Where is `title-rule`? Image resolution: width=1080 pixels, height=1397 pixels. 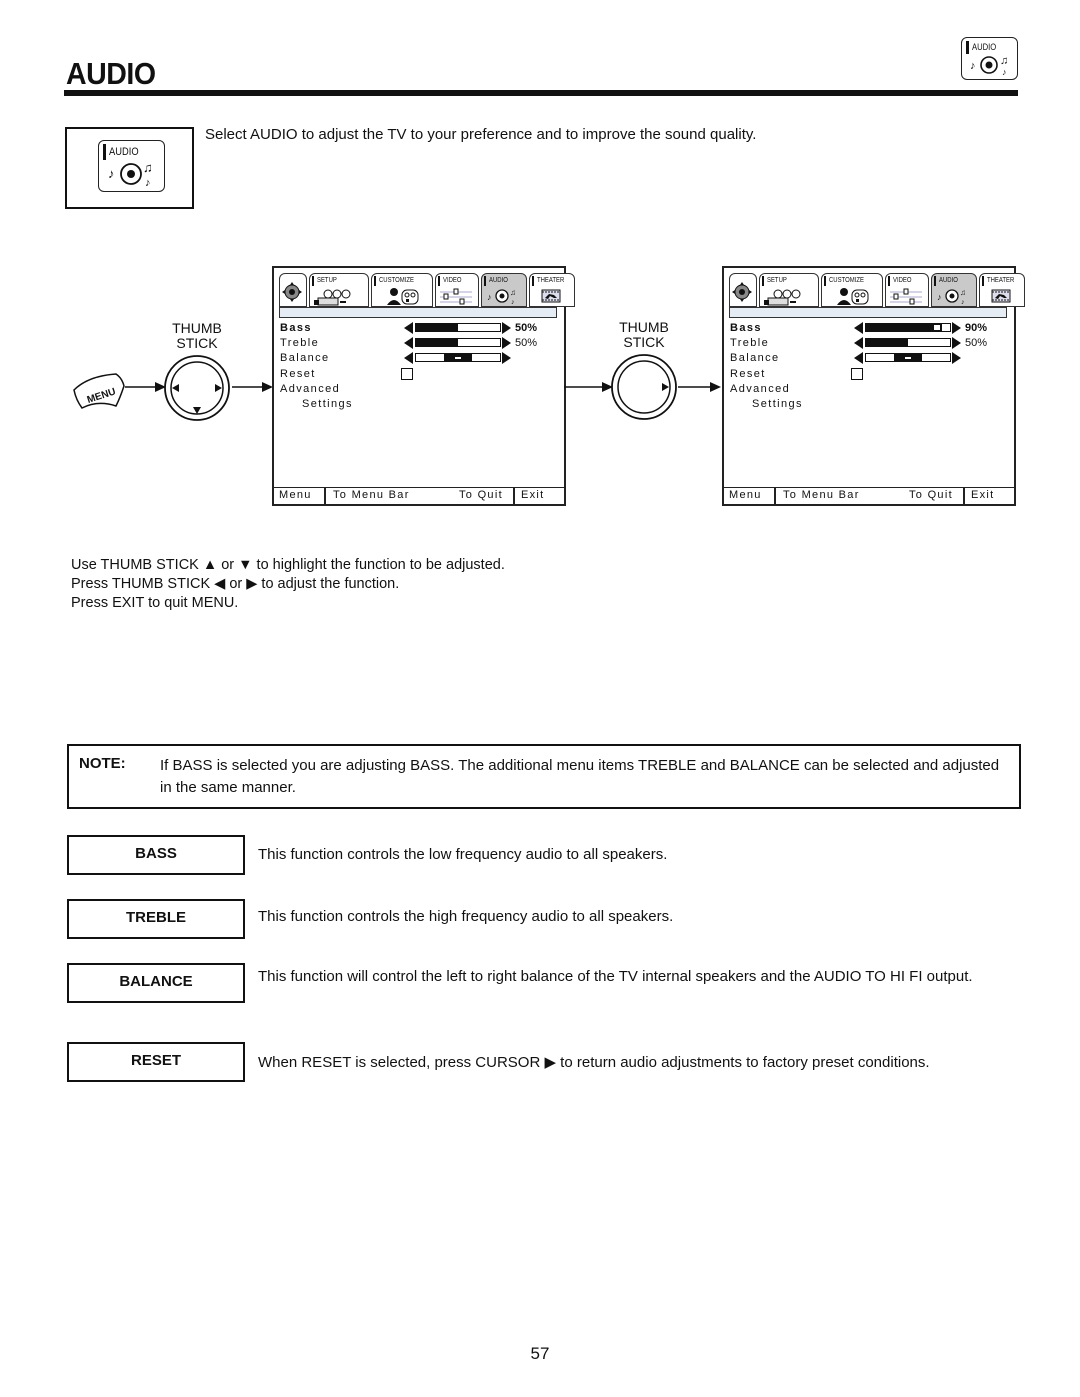 title-rule is located at coordinates (541, 93).